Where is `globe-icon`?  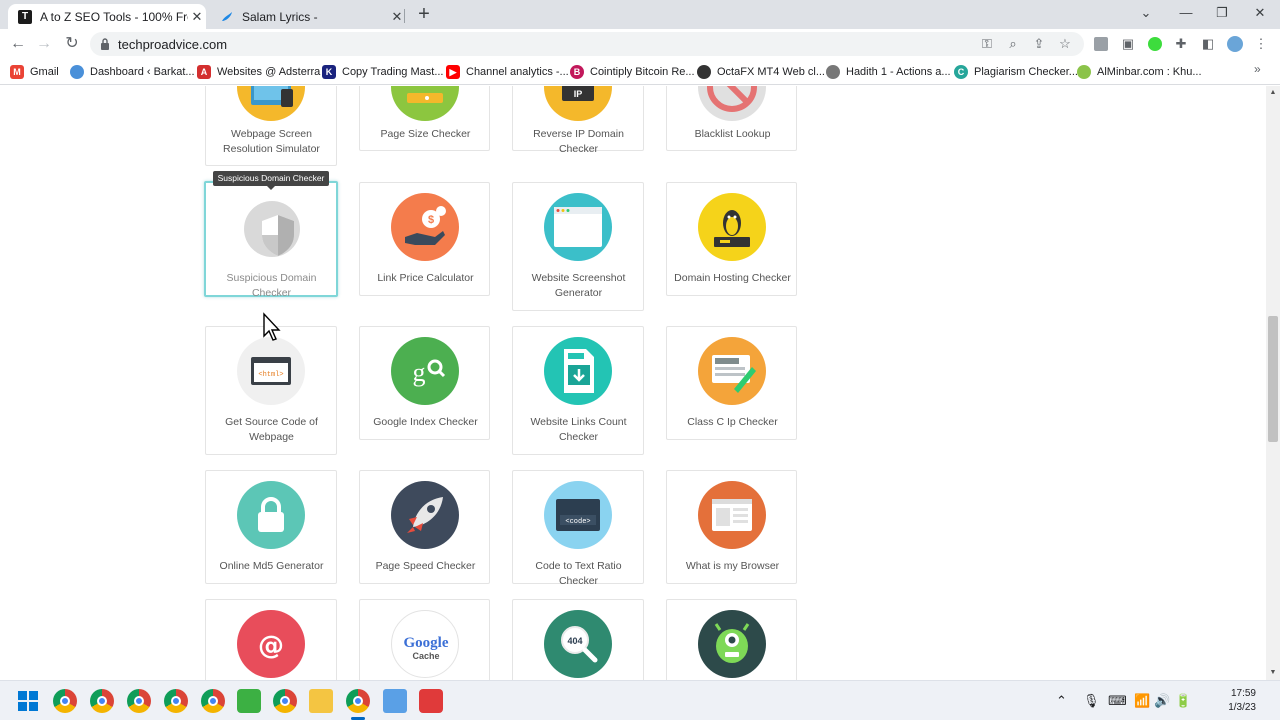
globe-icon is located at coordinates (77, 72).